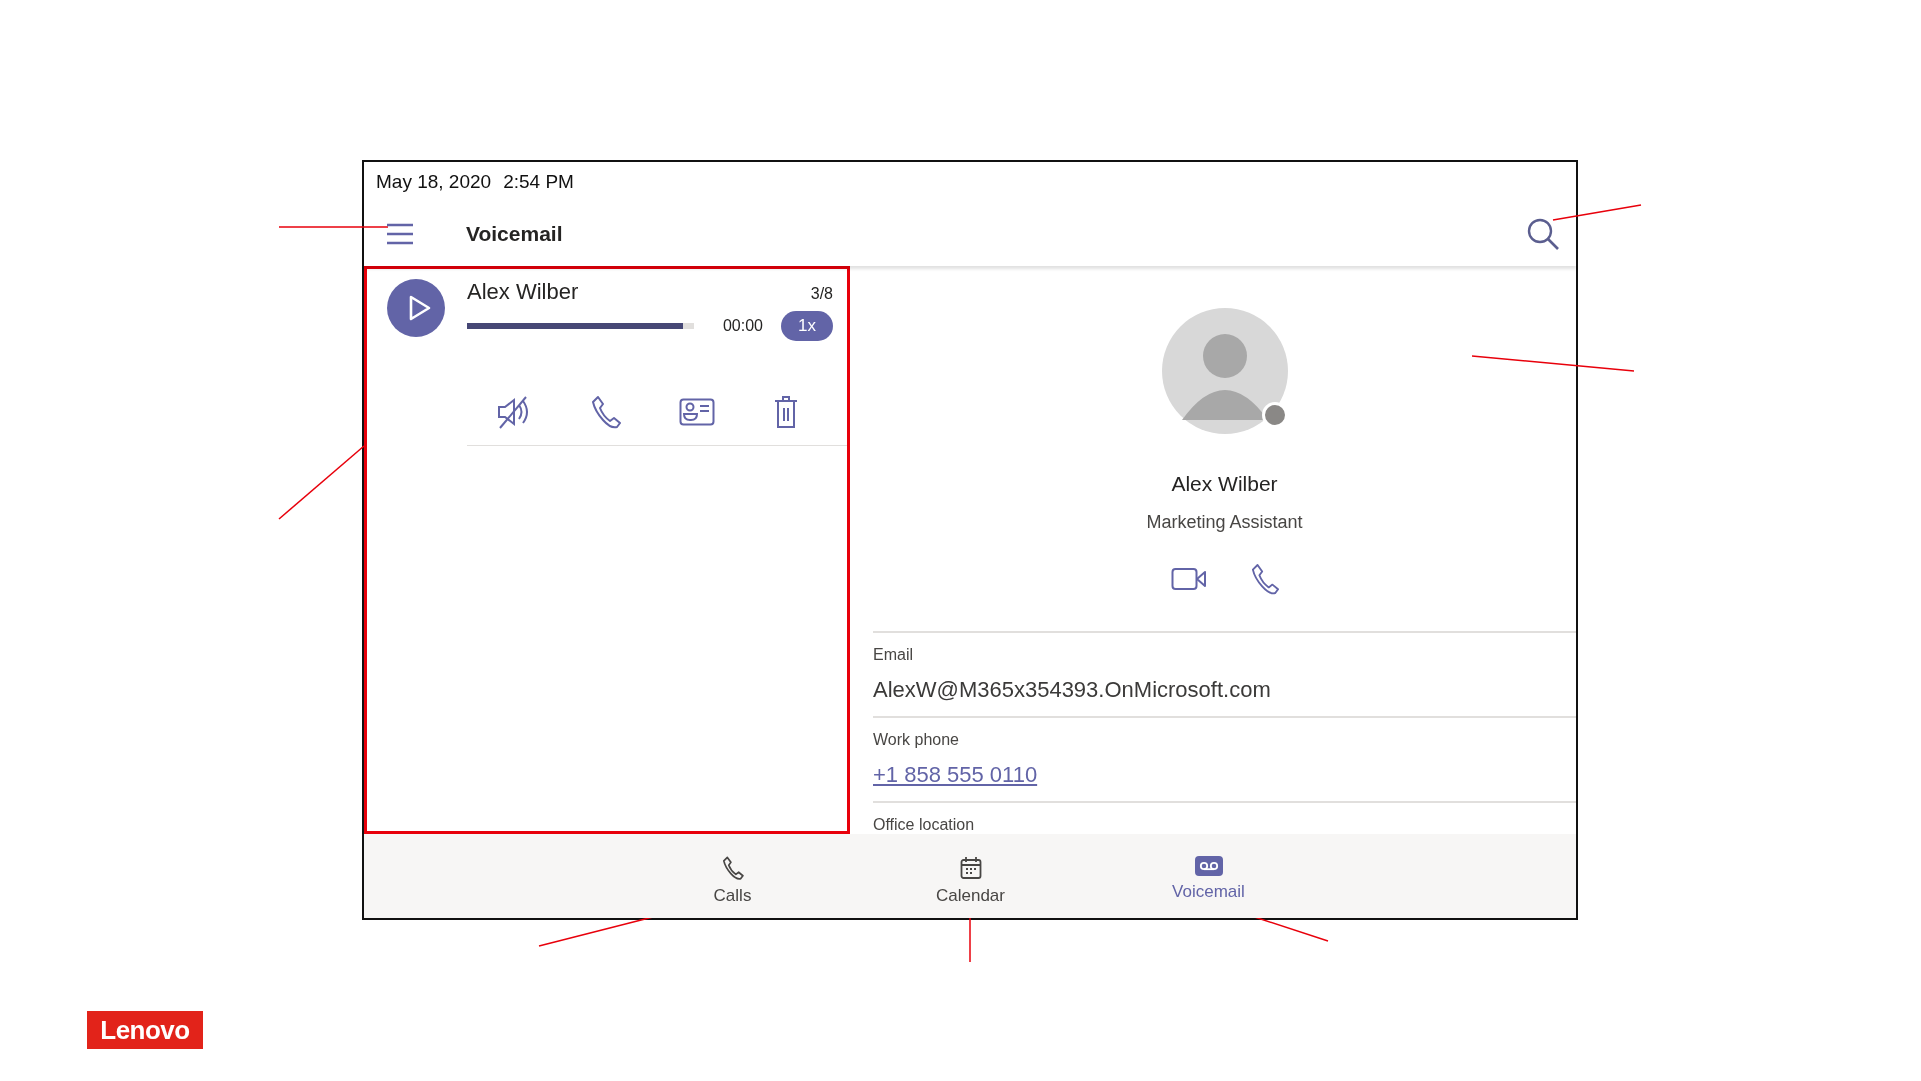 The width and height of the screenshot is (1921, 1081). What do you see at coordinates (1208, 866) in the screenshot?
I see `voicemail-icon` at bounding box center [1208, 866].